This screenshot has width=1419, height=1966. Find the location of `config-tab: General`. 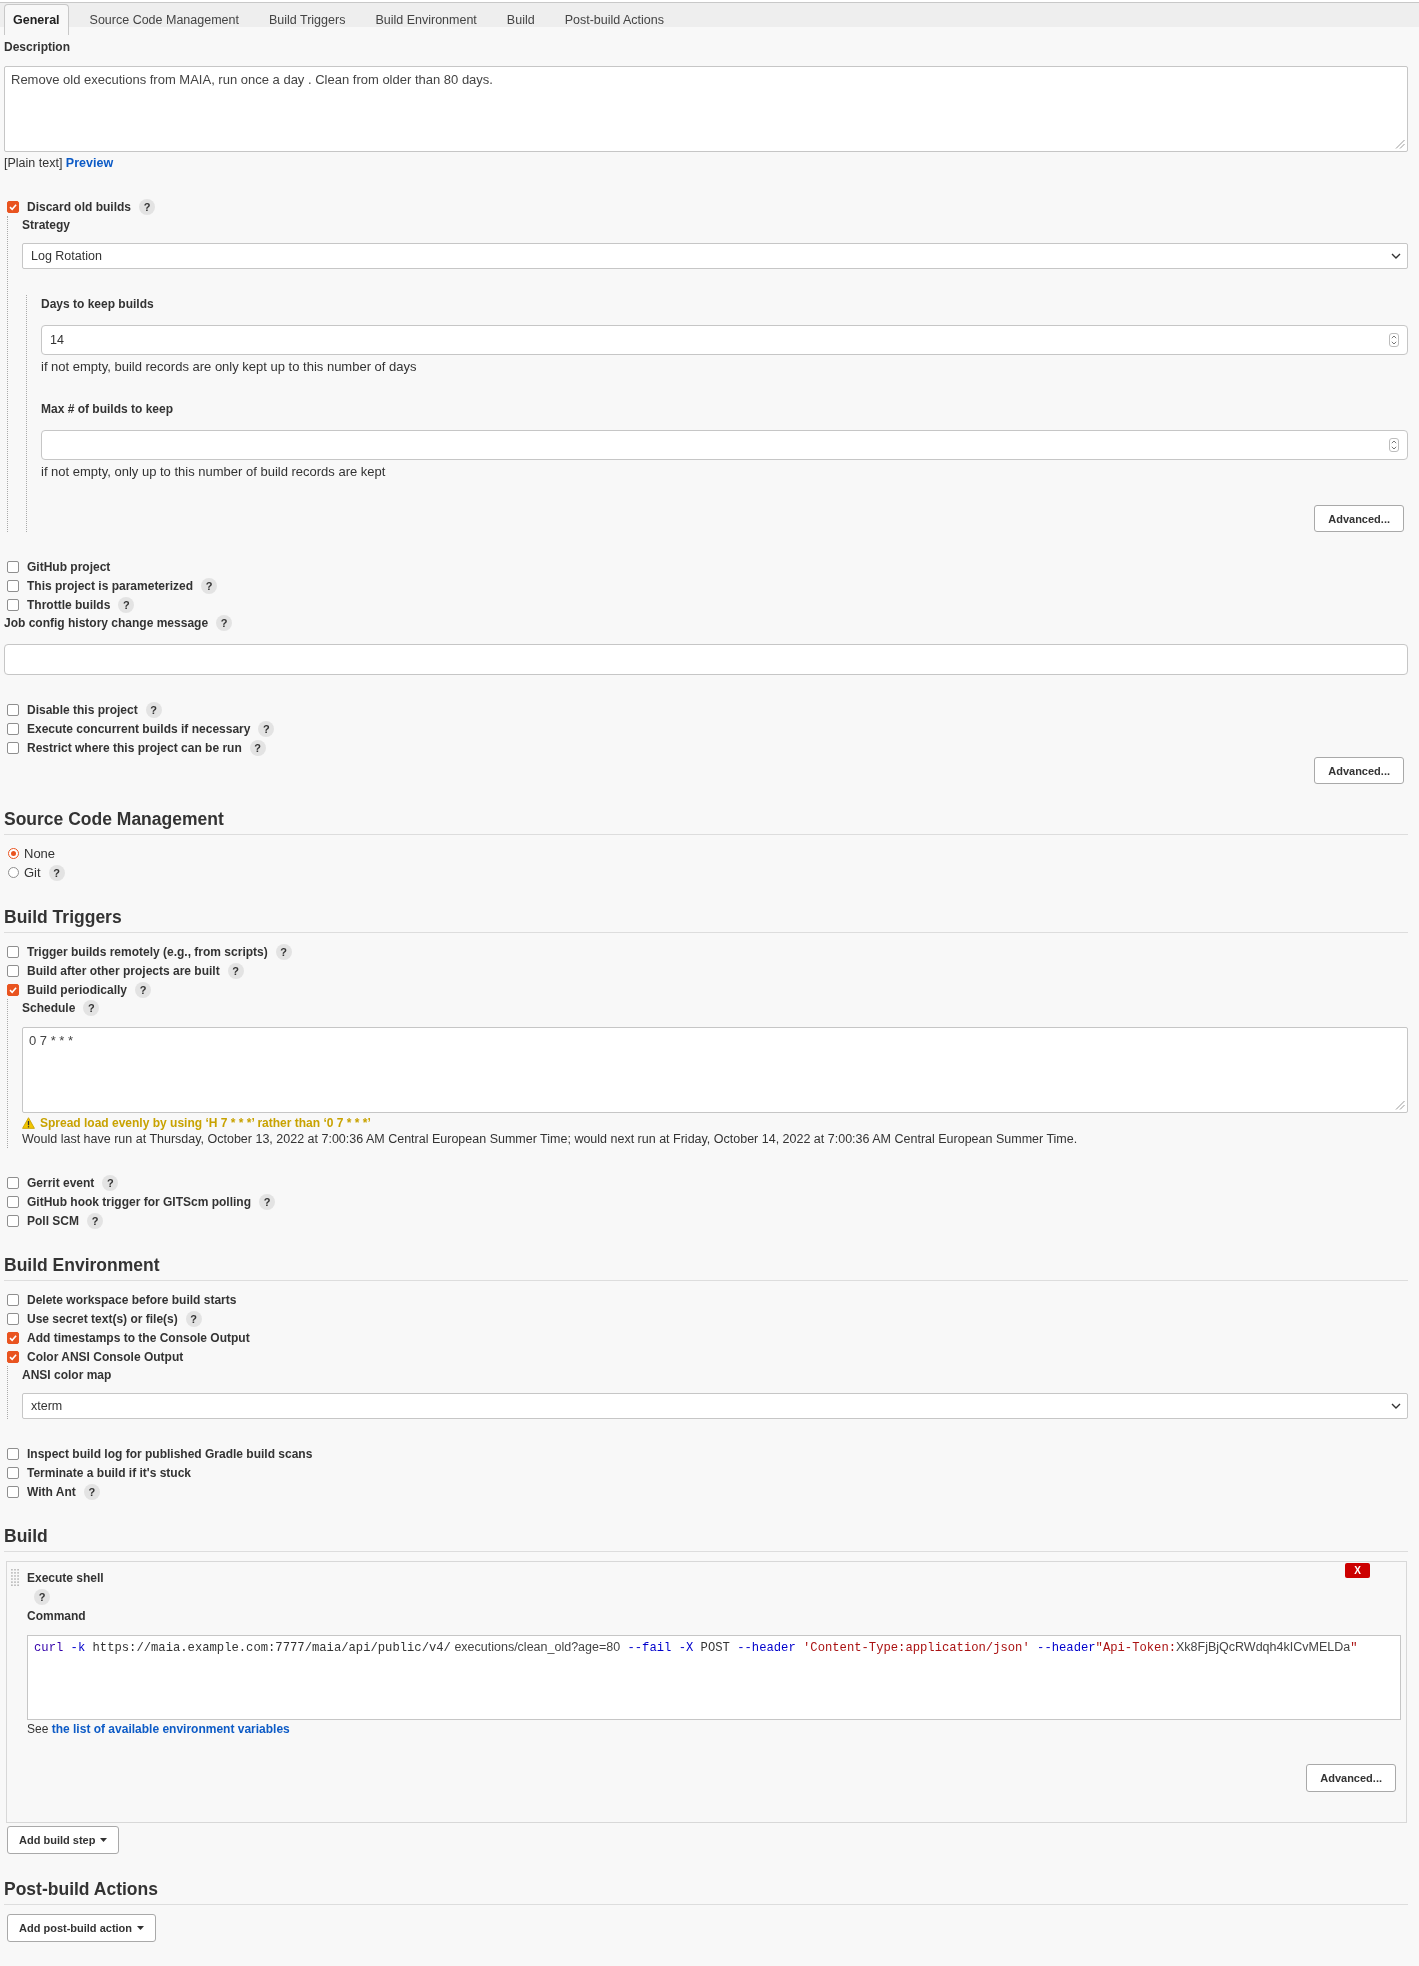

config-tab: General is located at coordinates (36, 19).